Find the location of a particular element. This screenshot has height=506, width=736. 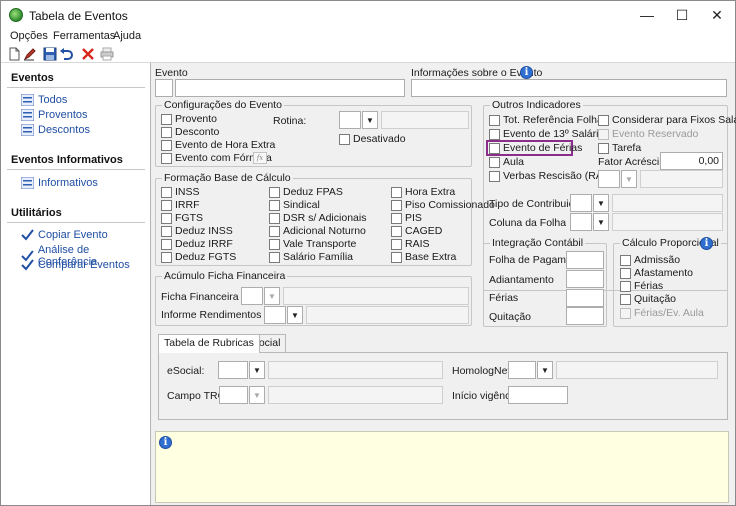

pis-checkbox is located at coordinates (396, 218).